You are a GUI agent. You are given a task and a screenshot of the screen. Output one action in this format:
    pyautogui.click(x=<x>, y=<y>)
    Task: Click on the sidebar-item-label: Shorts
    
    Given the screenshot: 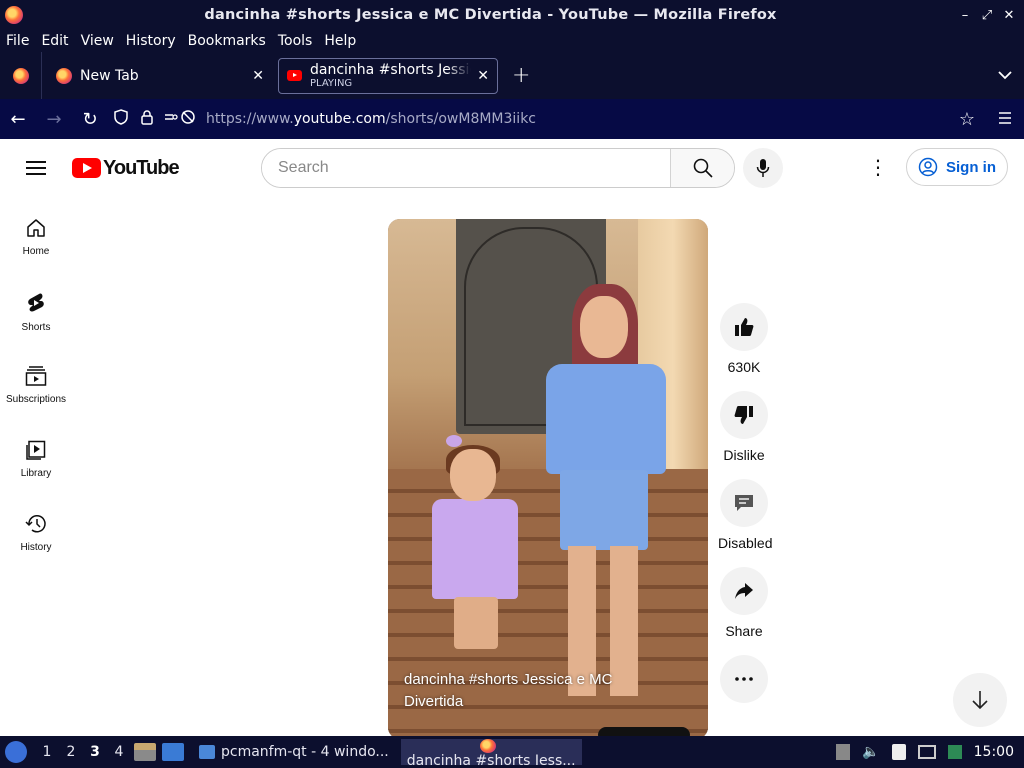 What is the action you would take?
    pyautogui.click(x=36, y=327)
    